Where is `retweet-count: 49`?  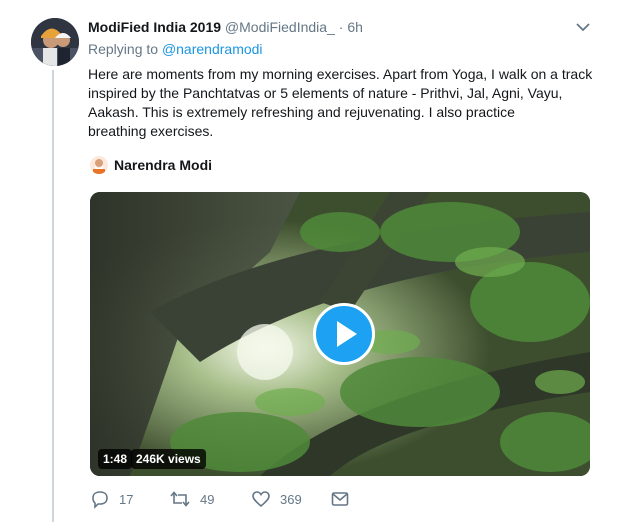
retweet-count: 49 is located at coordinates (207, 499).